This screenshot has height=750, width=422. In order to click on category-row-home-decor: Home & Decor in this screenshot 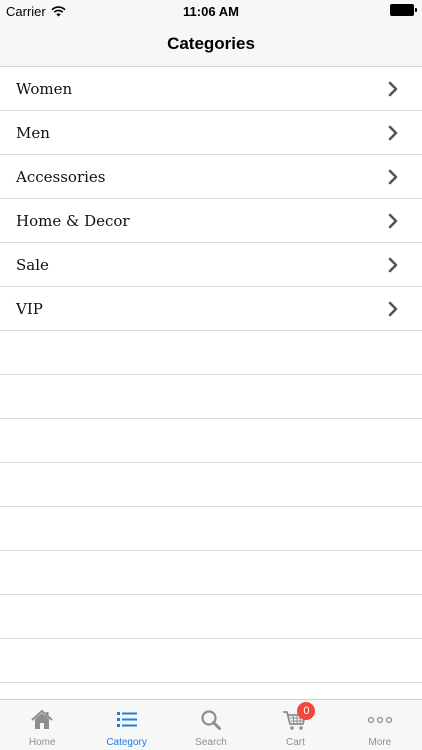, I will do `click(211, 221)`.